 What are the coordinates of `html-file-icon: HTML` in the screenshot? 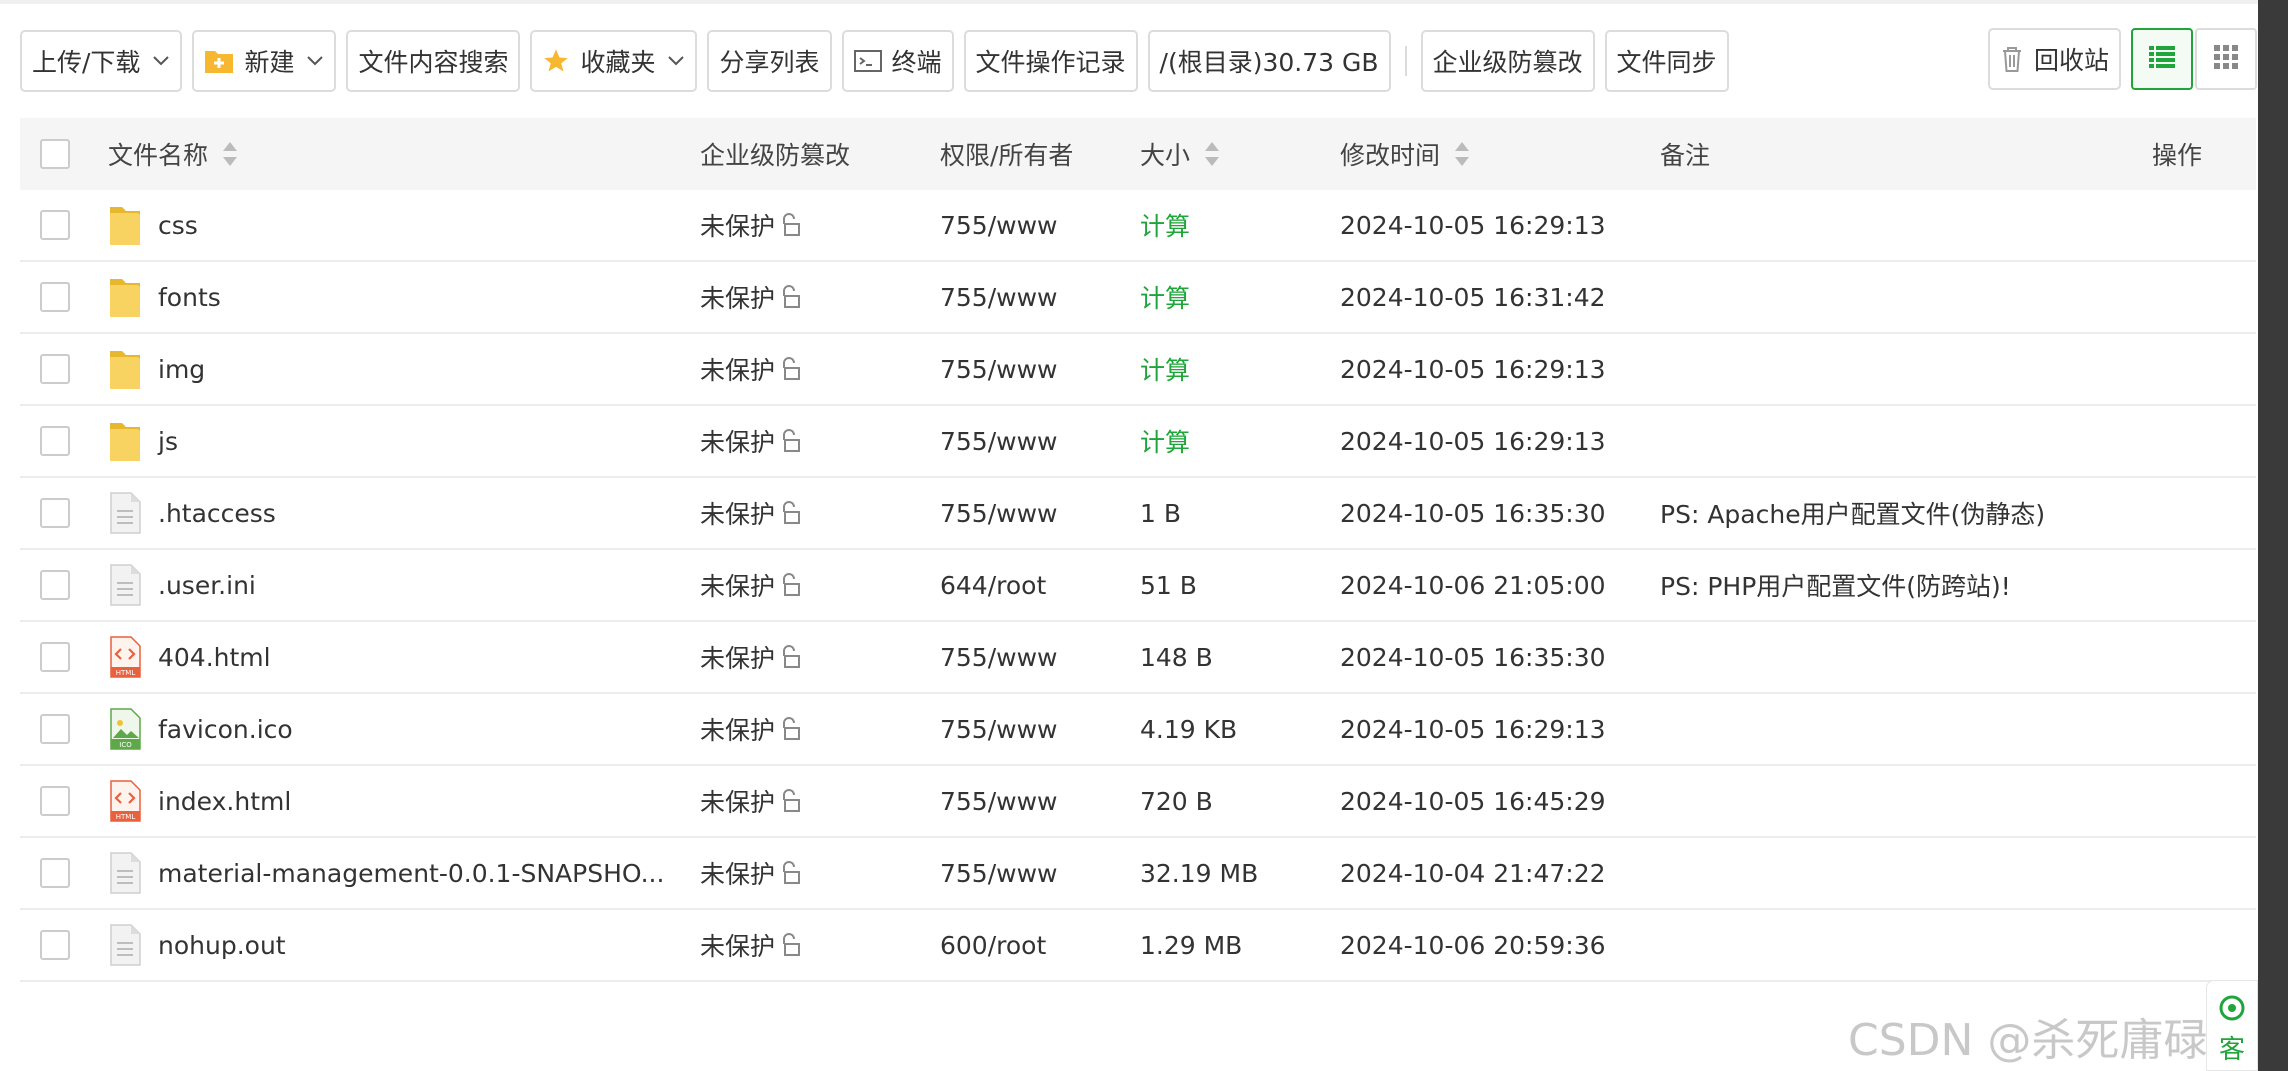 It's located at (125, 801).